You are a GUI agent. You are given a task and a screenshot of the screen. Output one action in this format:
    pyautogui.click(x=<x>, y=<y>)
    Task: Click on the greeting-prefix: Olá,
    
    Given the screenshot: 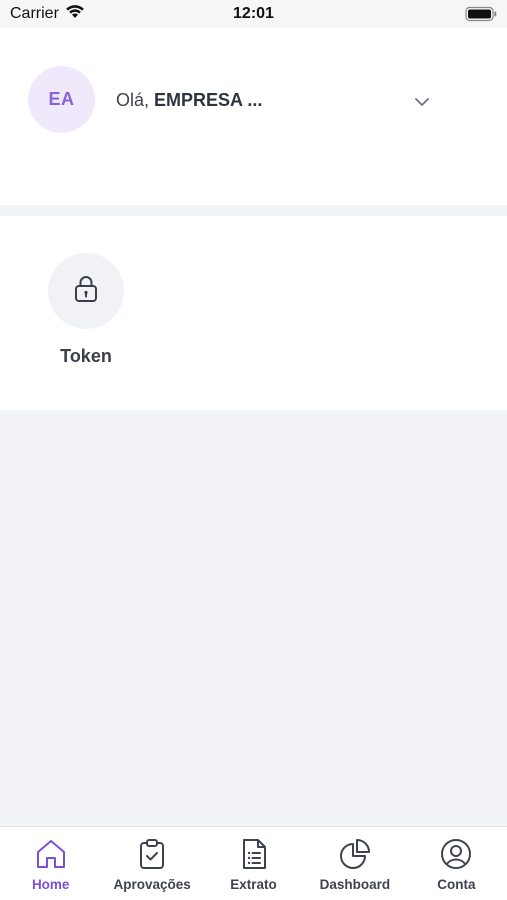 What is the action you would take?
    pyautogui.click(x=135, y=100)
    